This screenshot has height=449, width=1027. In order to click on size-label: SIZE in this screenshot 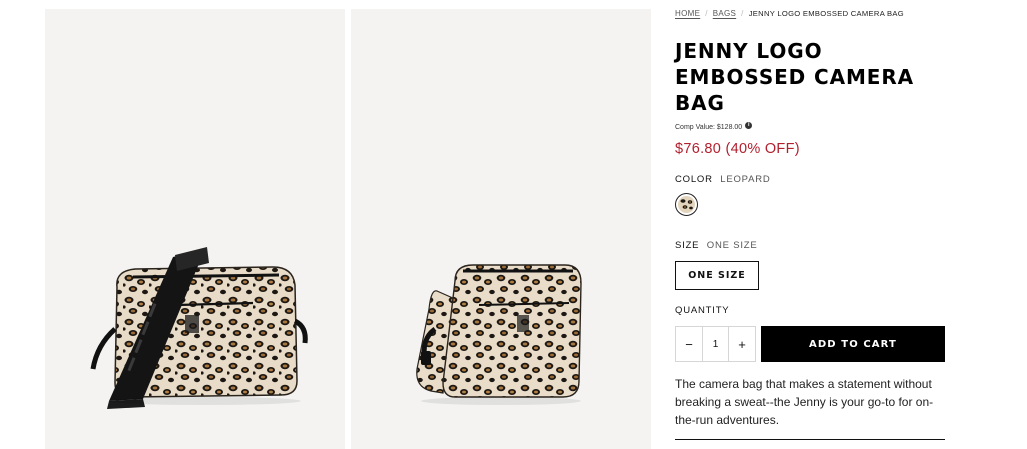, I will do `click(687, 245)`.